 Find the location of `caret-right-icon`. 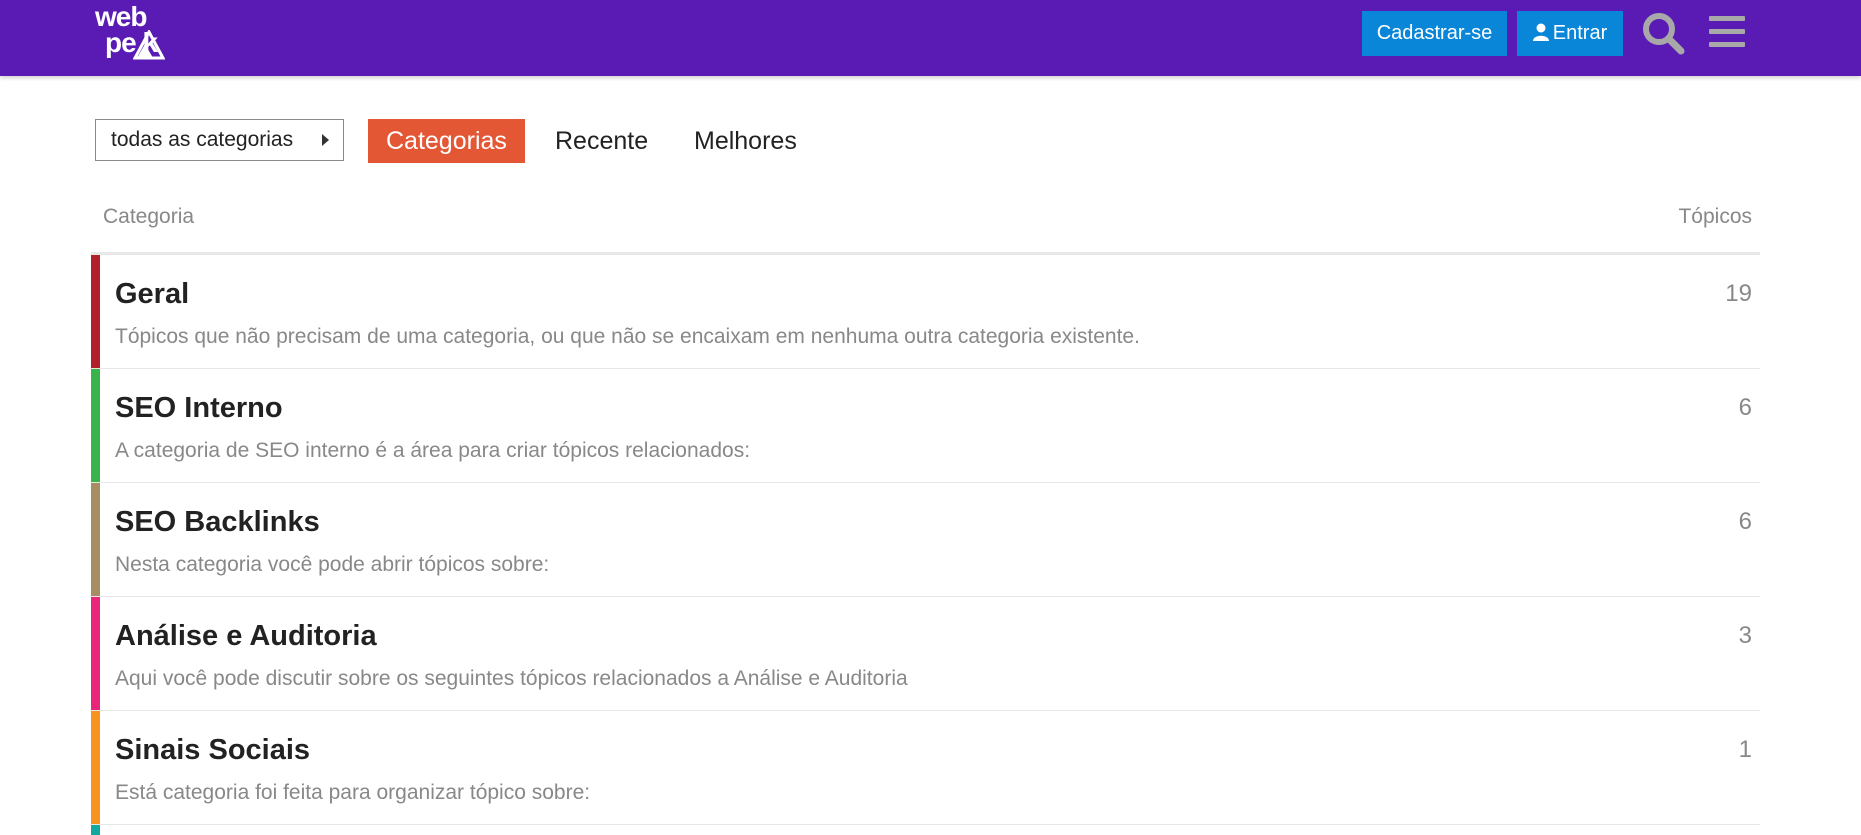

caret-right-icon is located at coordinates (325, 140).